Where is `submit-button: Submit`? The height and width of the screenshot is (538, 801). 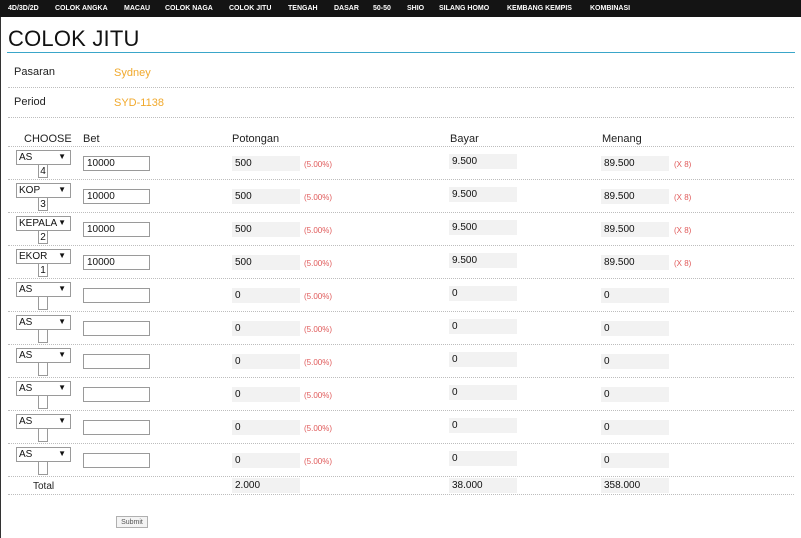 submit-button: Submit is located at coordinates (132, 522).